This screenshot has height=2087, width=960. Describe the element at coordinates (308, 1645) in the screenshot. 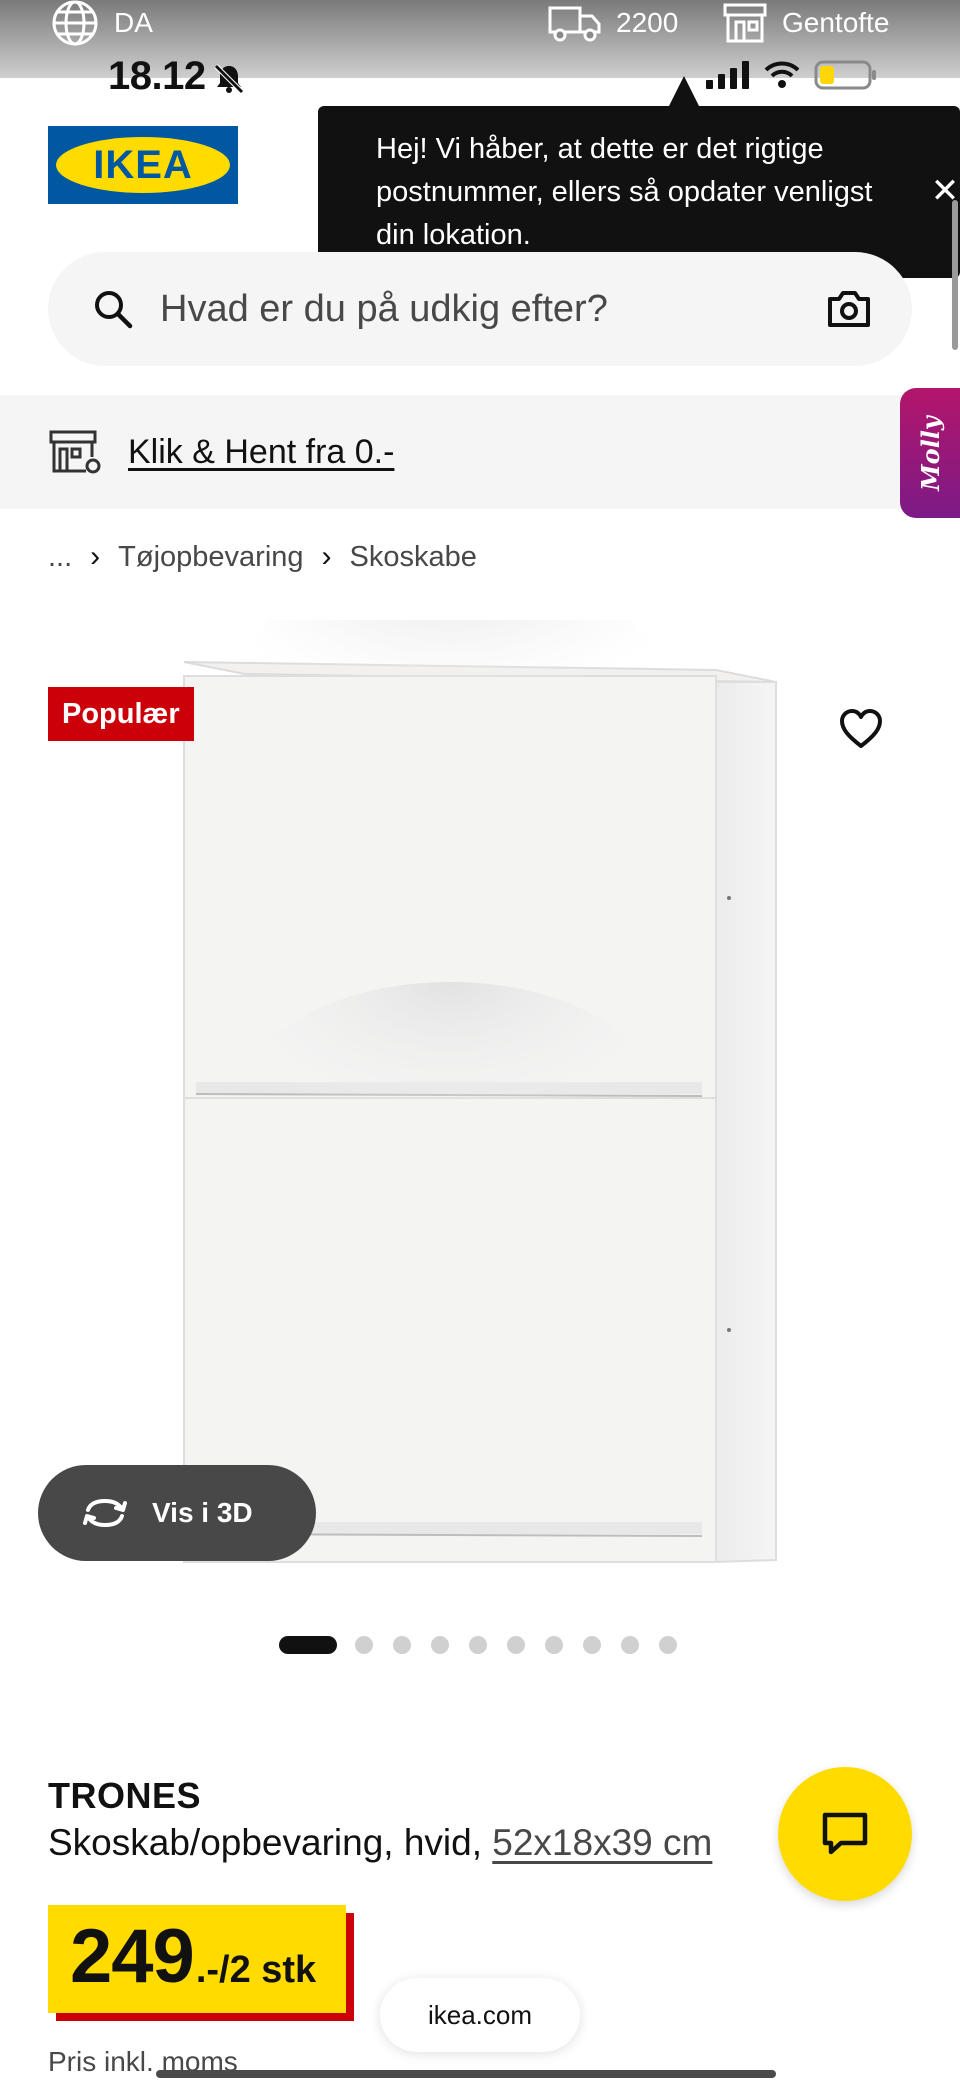

I see `carousel-dot-active` at that location.